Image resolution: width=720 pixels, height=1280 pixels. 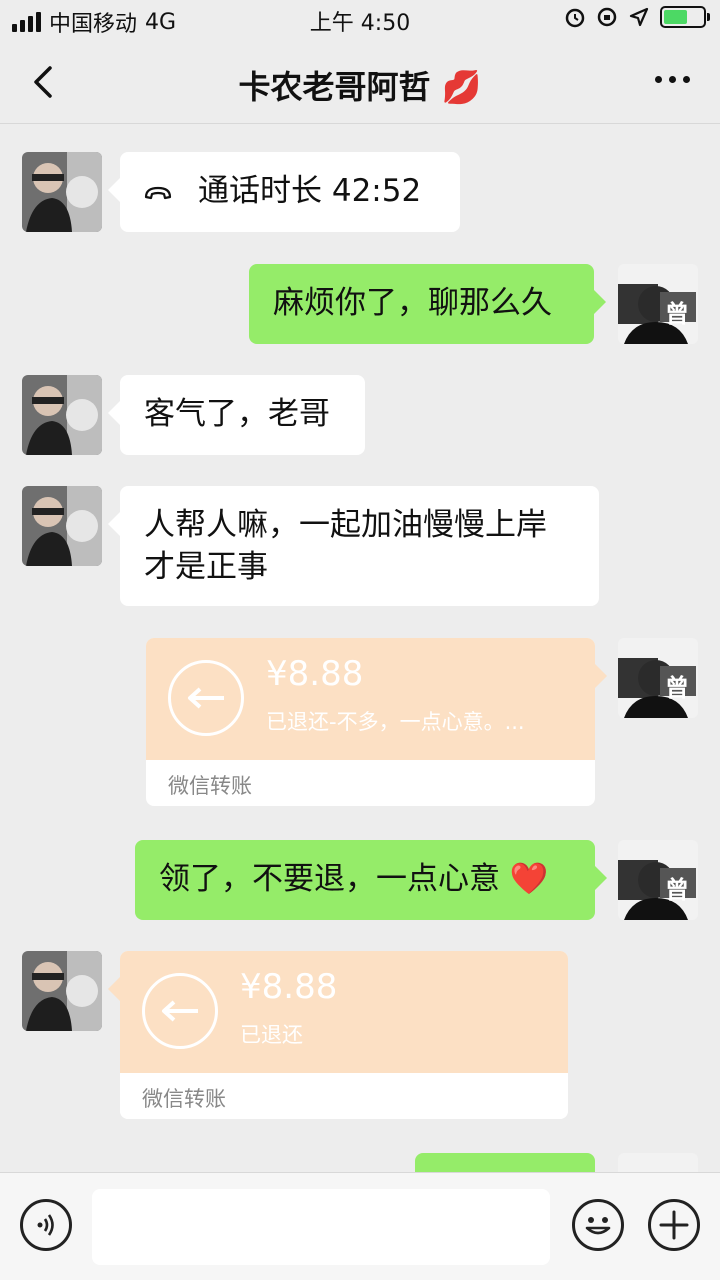 What do you see at coordinates (601, 676) in the screenshot?
I see `bubble-tail` at bounding box center [601, 676].